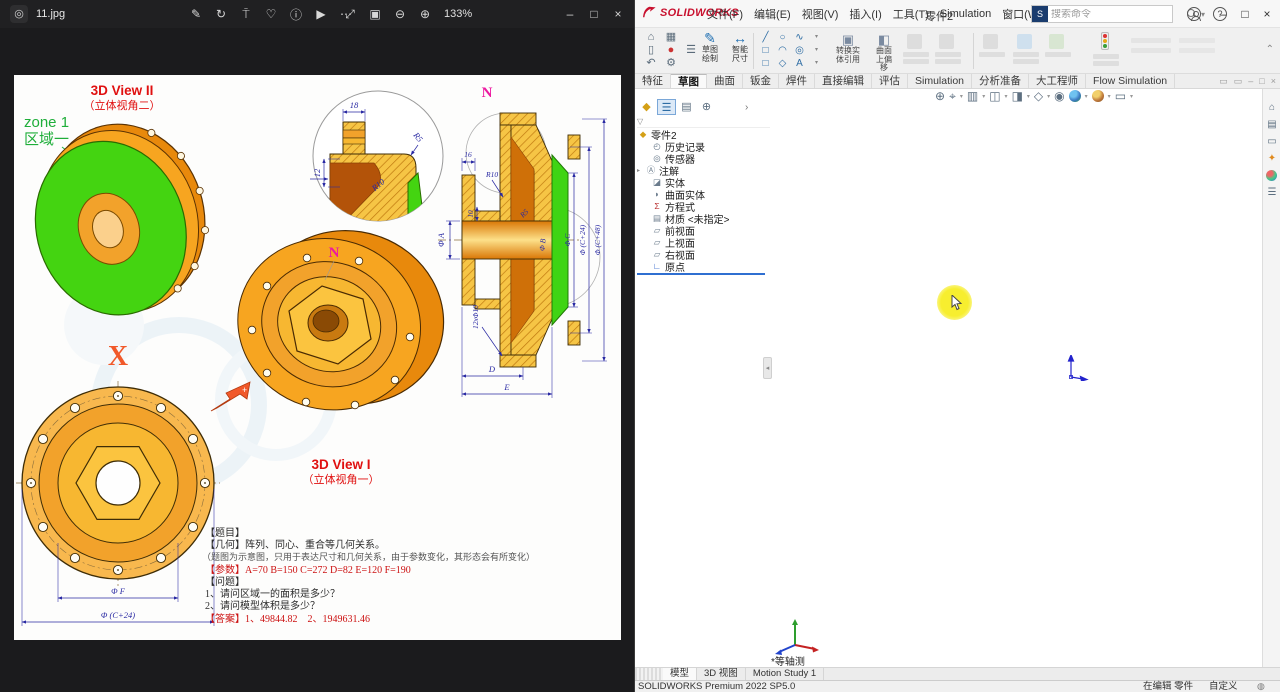  Describe the element at coordinates (1059, 96) in the screenshot. I see `annotation-view-icon: ◉` at that location.